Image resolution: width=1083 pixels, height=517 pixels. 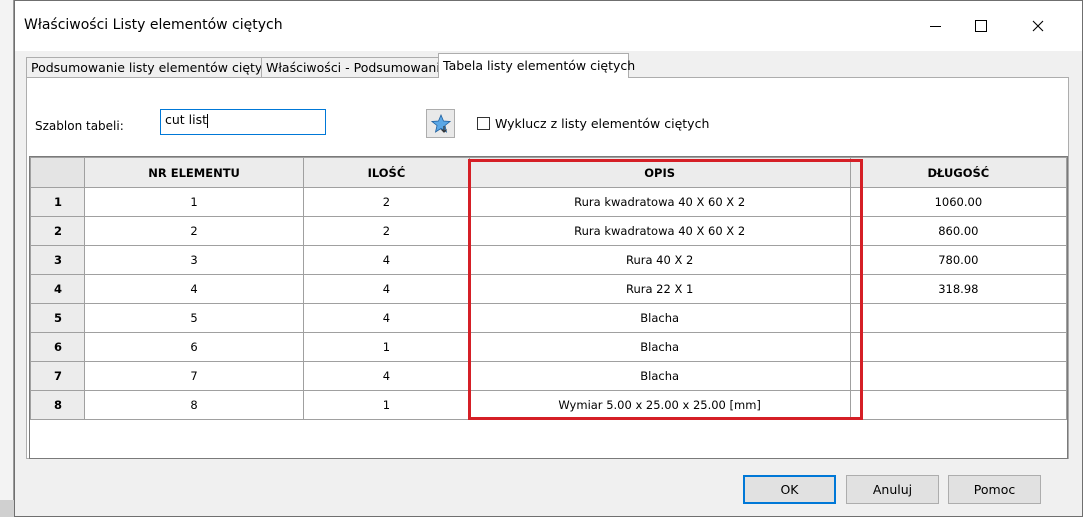 I want to click on template-input-value: cut list, so click(x=186, y=119).